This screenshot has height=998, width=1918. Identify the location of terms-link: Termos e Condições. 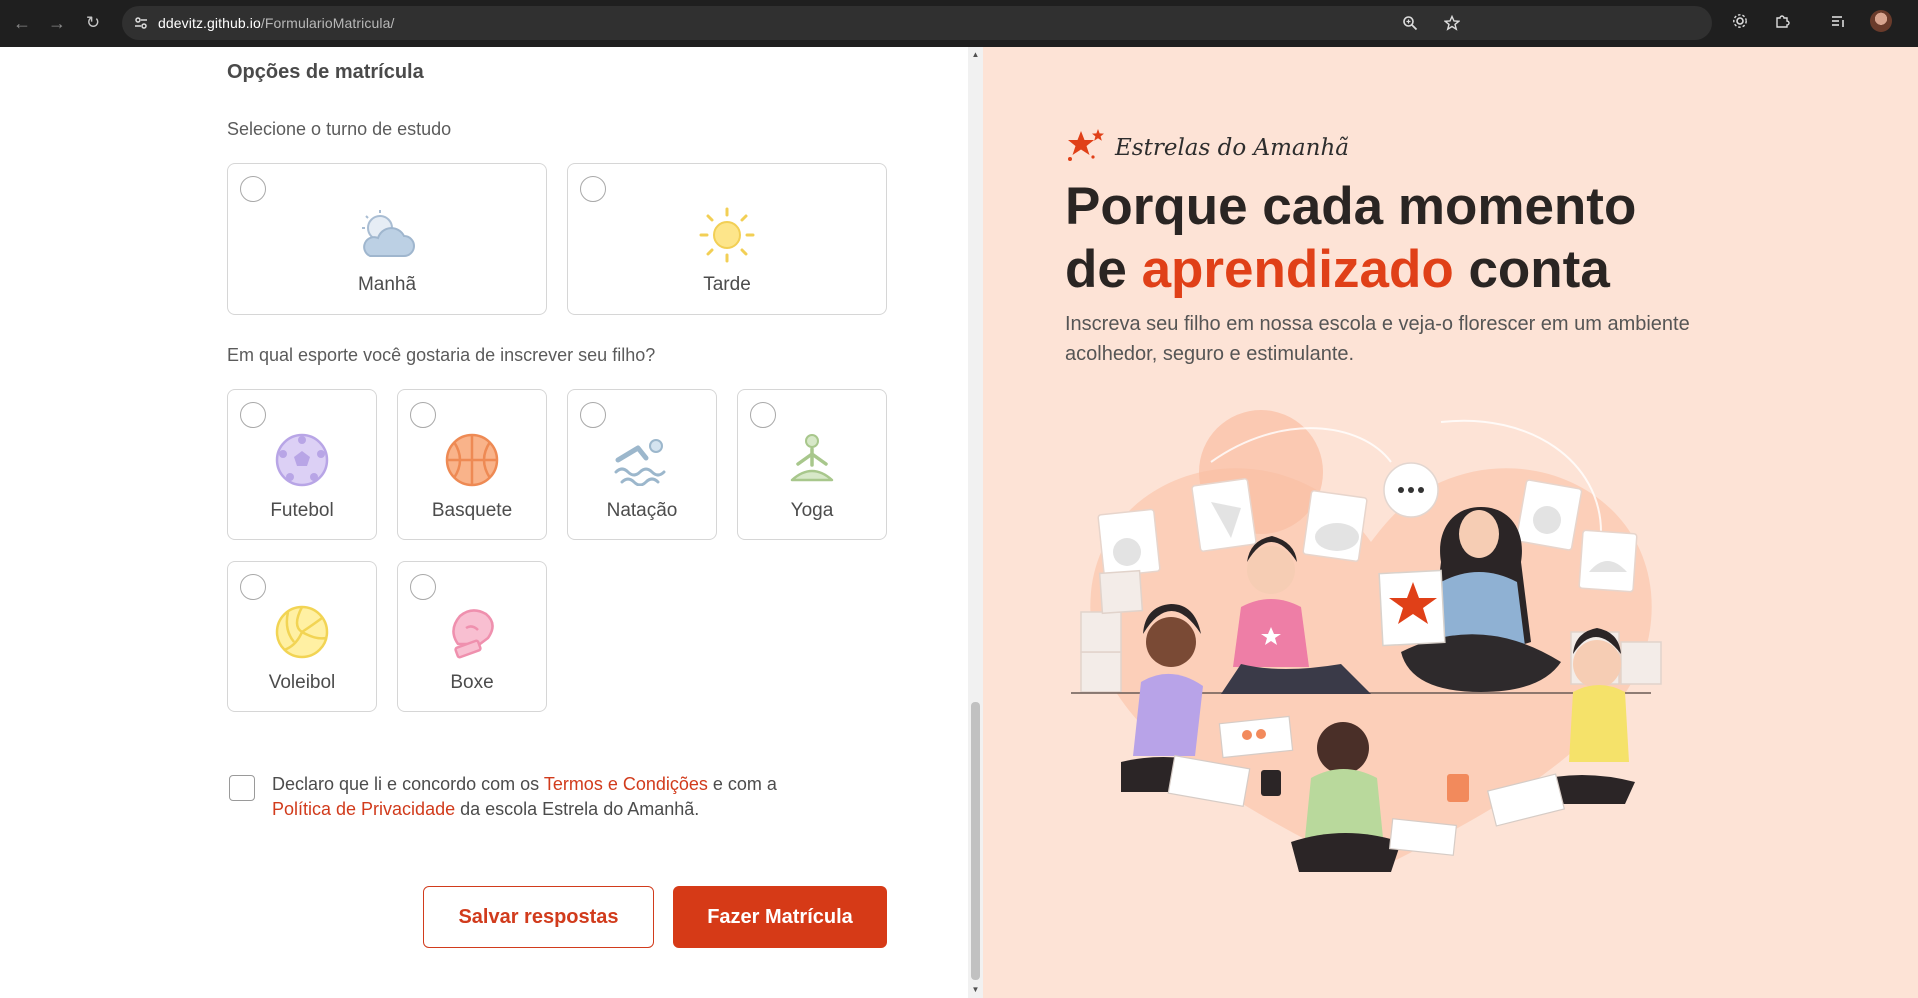
(626, 784).